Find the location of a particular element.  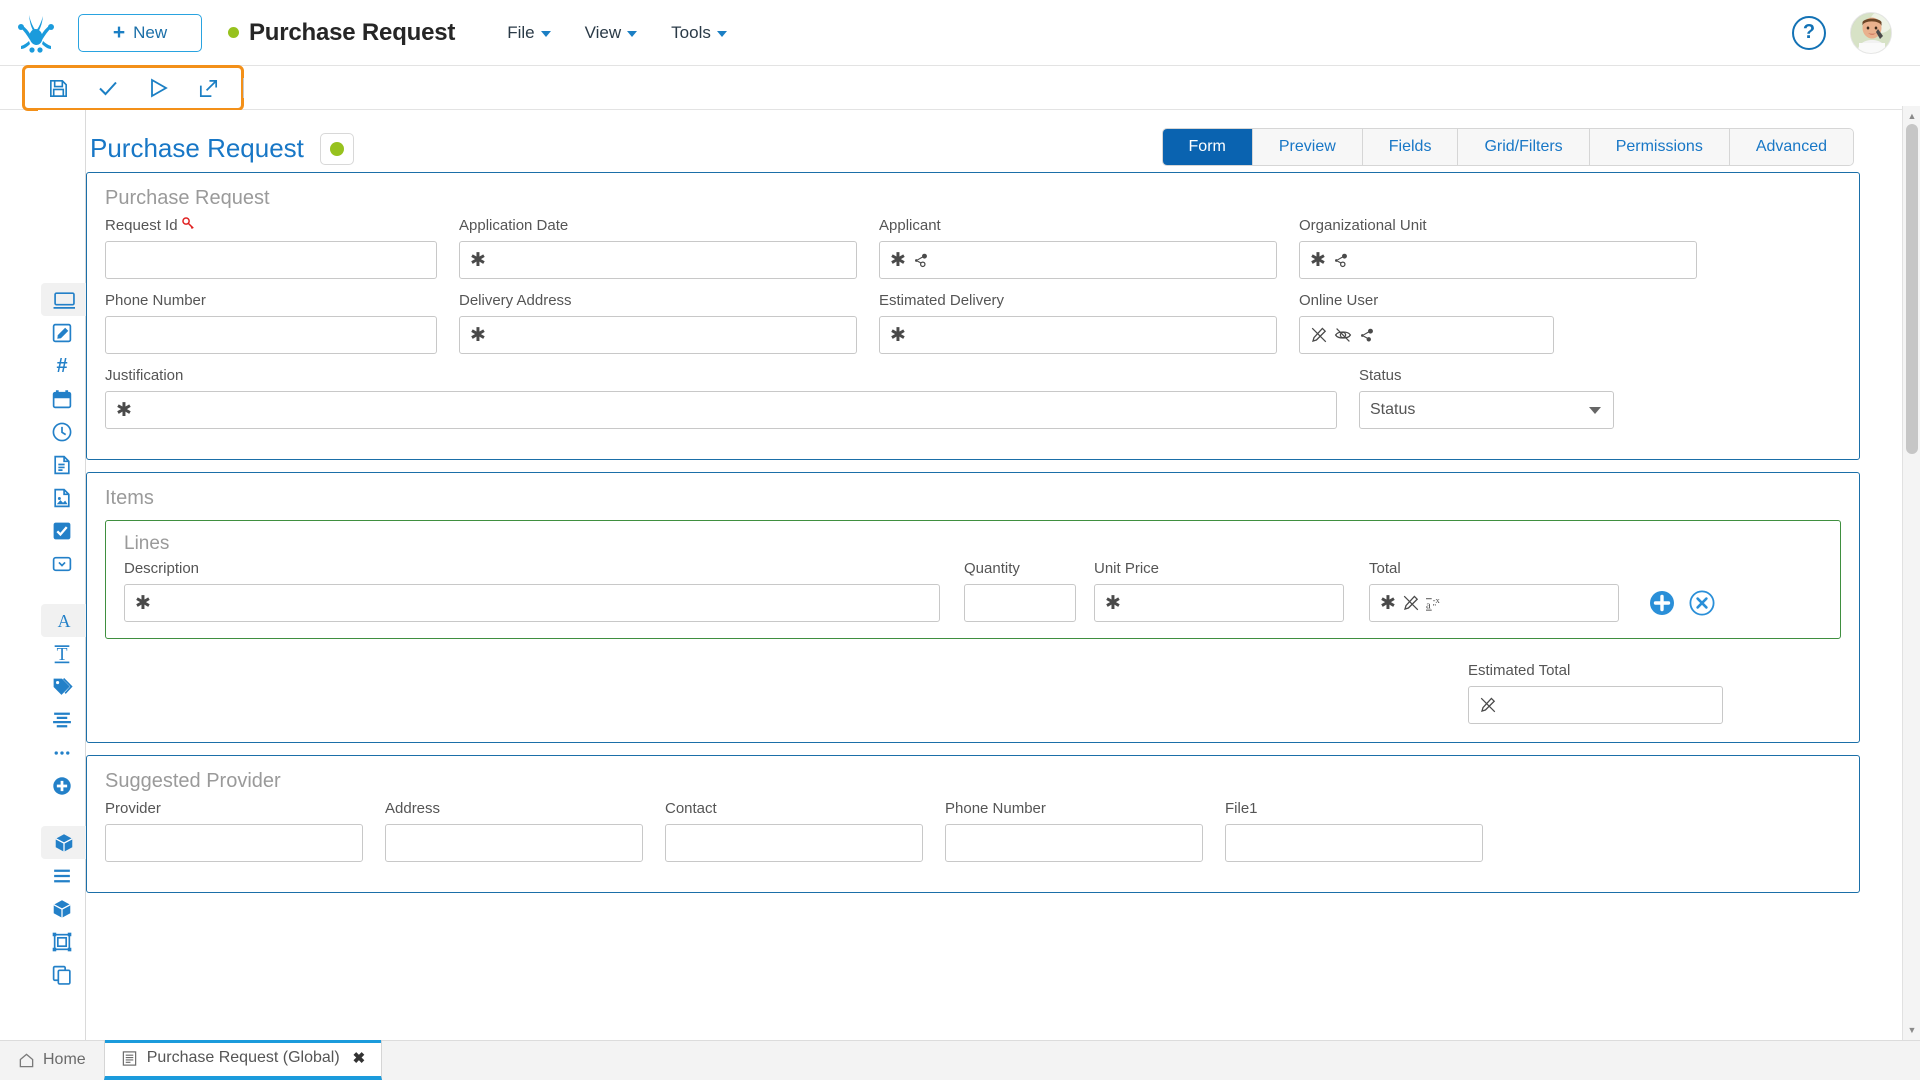

scroll-down-arrow: ▼ is located at coordinates (1911, 1030).